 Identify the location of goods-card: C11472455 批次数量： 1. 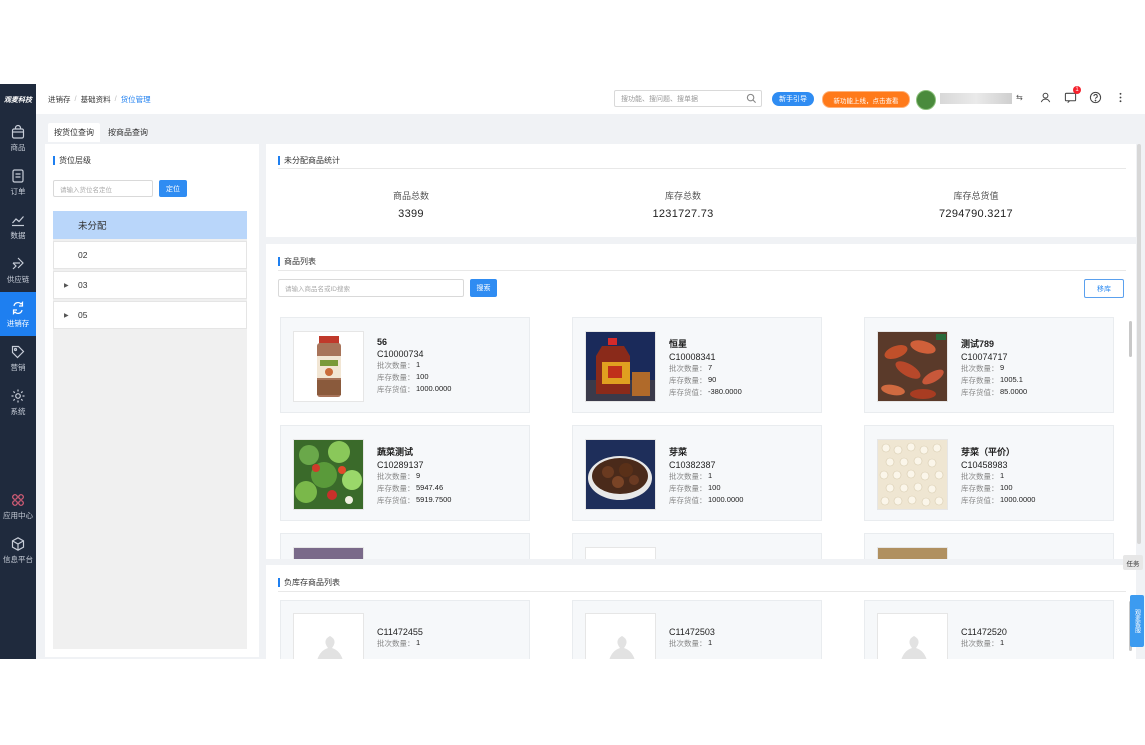
(405, 629).